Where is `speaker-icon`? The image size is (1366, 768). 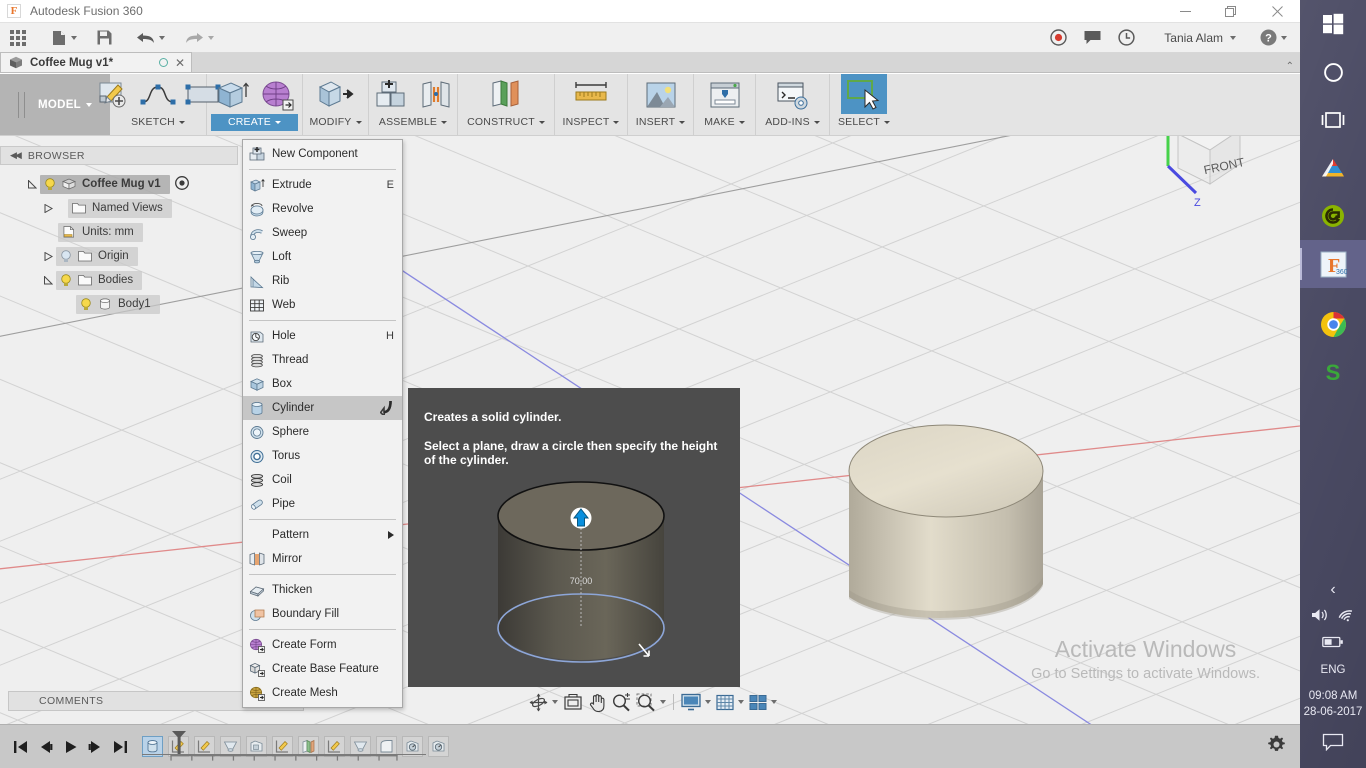 speaker-icon is located at coordinates (1320, 617).